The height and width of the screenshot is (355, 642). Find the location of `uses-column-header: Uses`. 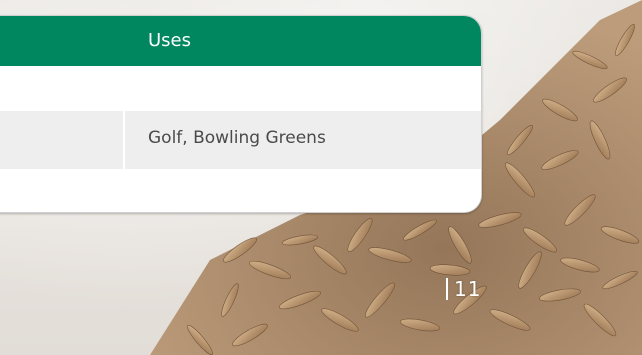

uses-column-header: Uses is located at coordinates (170, 40).